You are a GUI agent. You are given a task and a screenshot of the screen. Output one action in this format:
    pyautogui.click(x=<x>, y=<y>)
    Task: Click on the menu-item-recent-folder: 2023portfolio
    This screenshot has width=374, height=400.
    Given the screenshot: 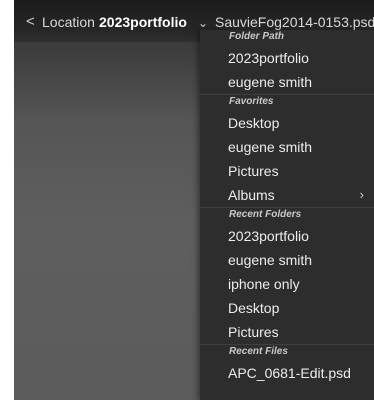 What is the action you would take?
    pyautogui.click(x=287, y=236)
    